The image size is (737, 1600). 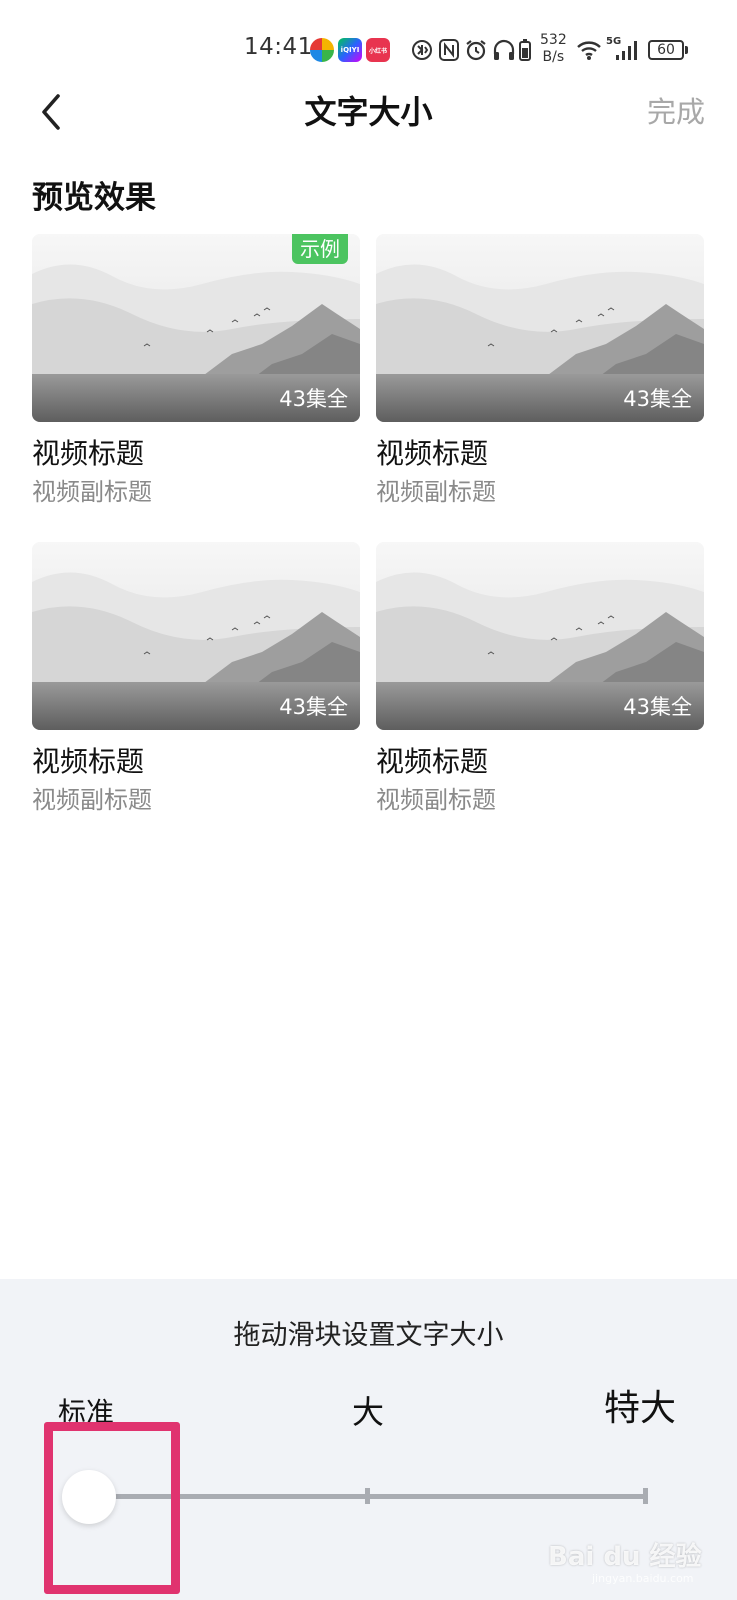 I want to click on wifi-icon, so click(x=589, y=50).